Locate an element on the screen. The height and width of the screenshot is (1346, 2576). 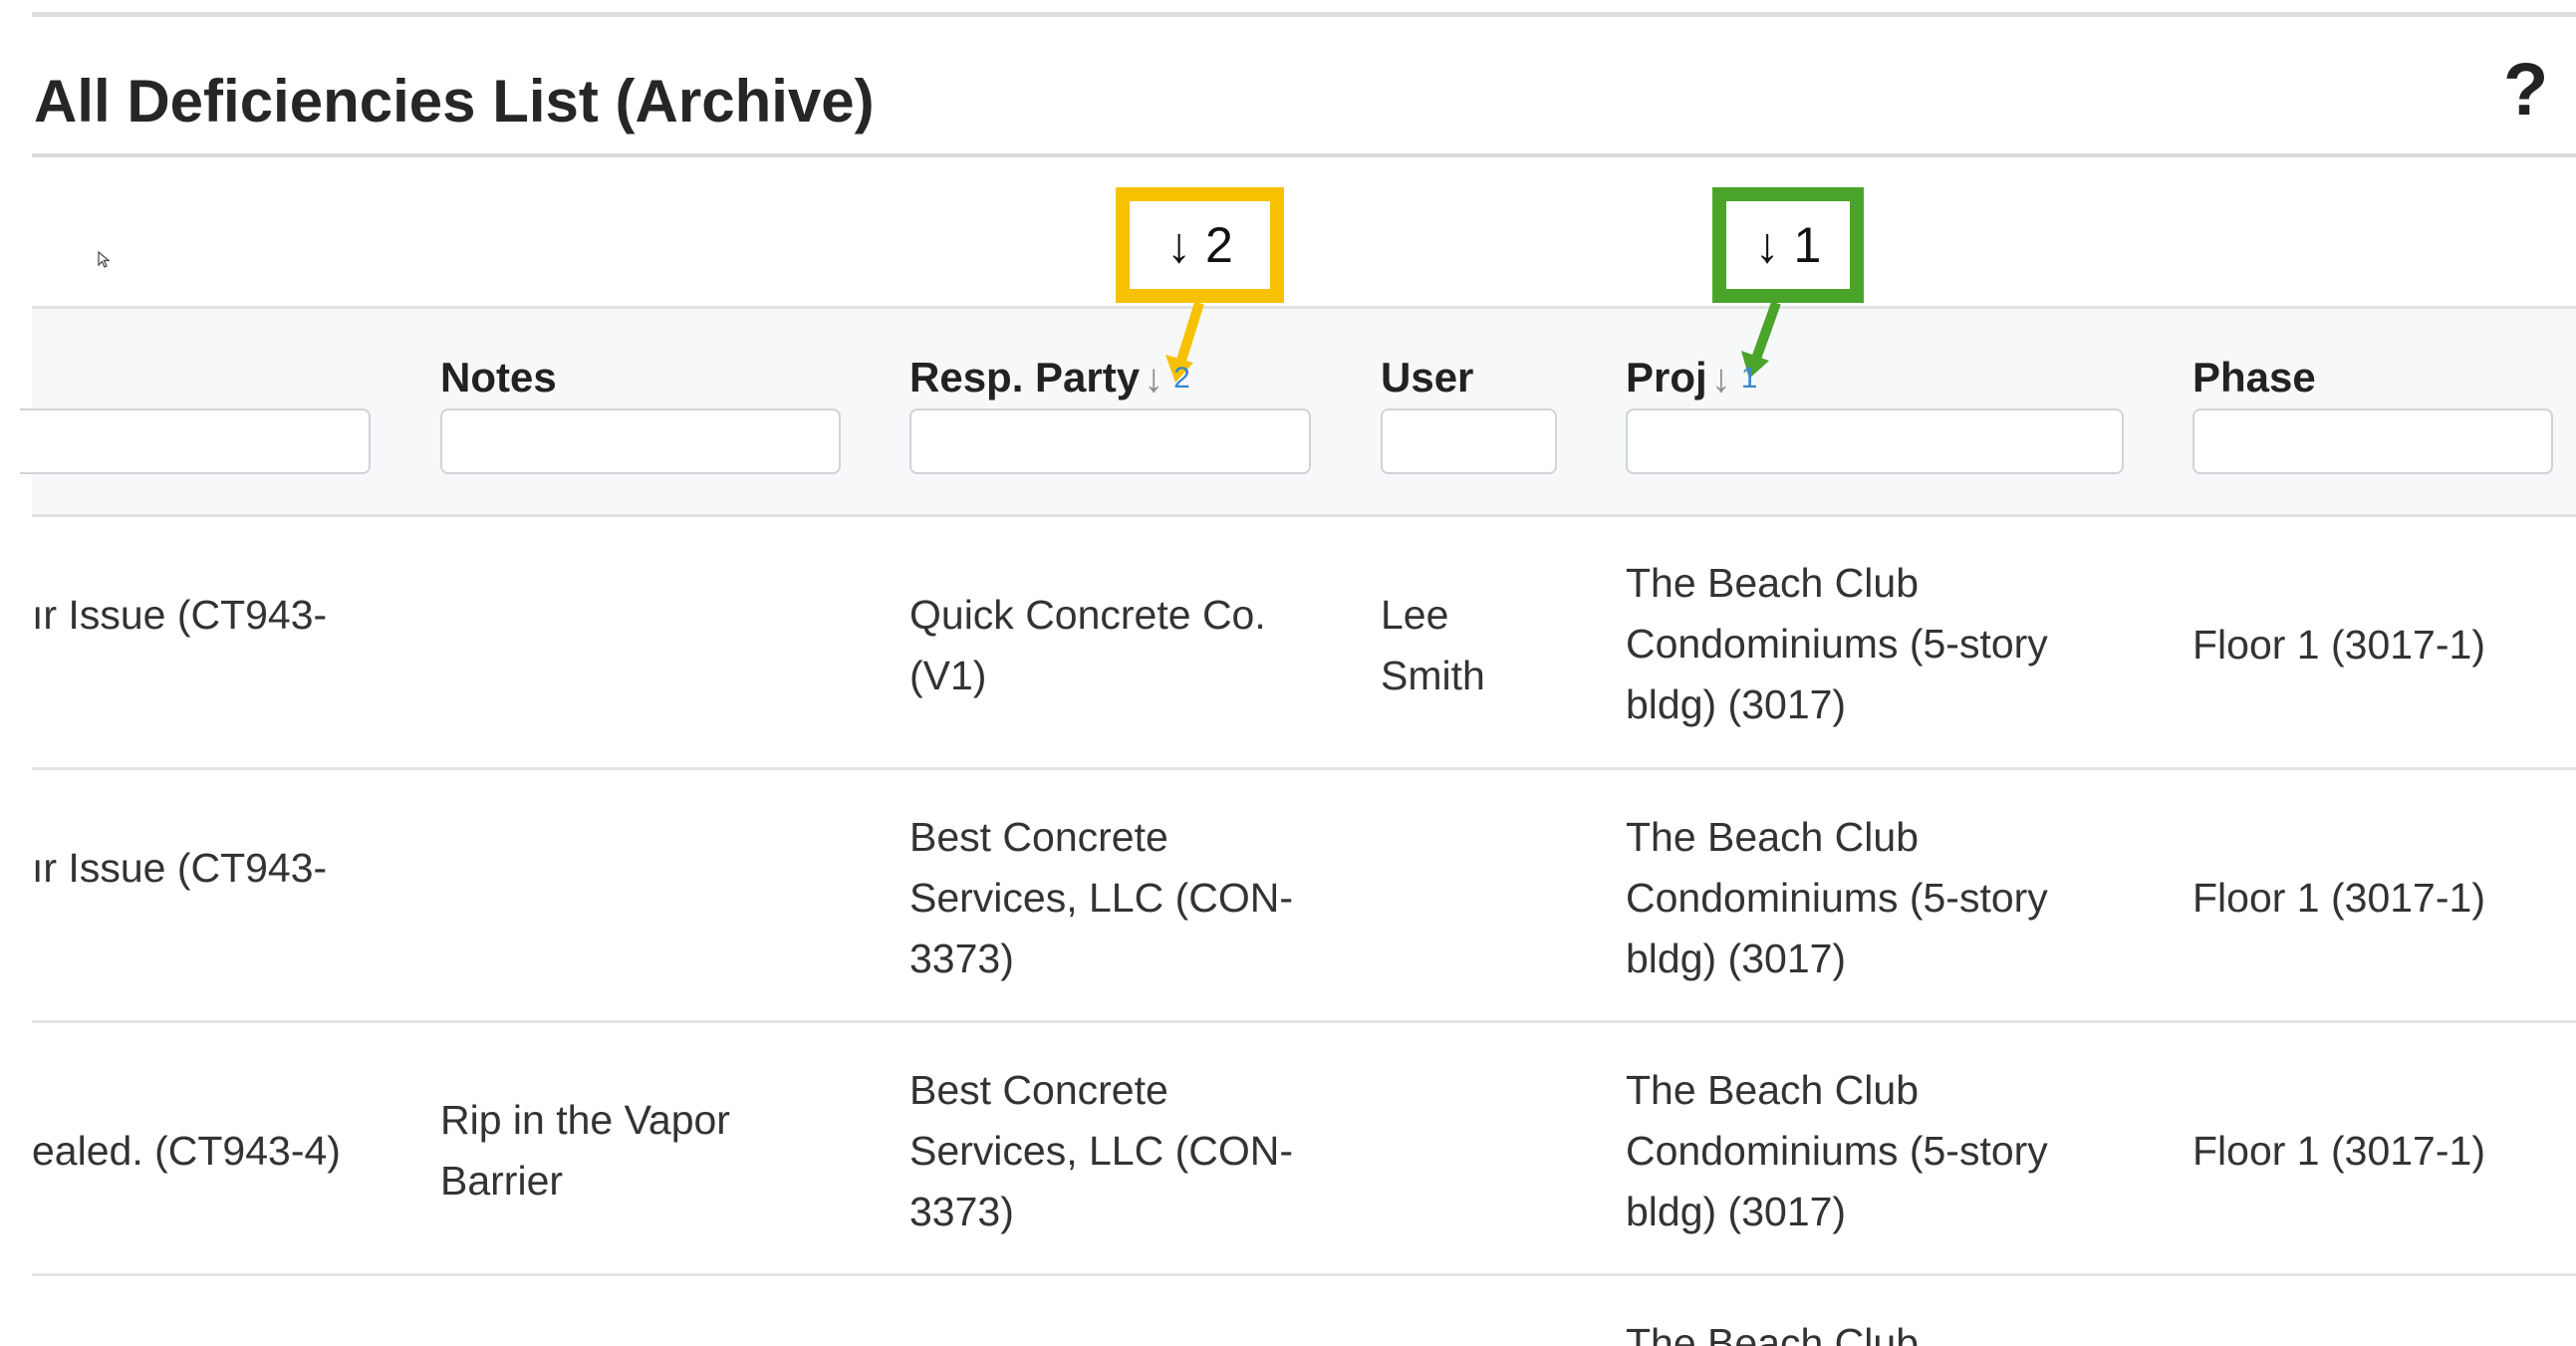
col-header-phase-label: Phase is located at coordinates (2254, 378).